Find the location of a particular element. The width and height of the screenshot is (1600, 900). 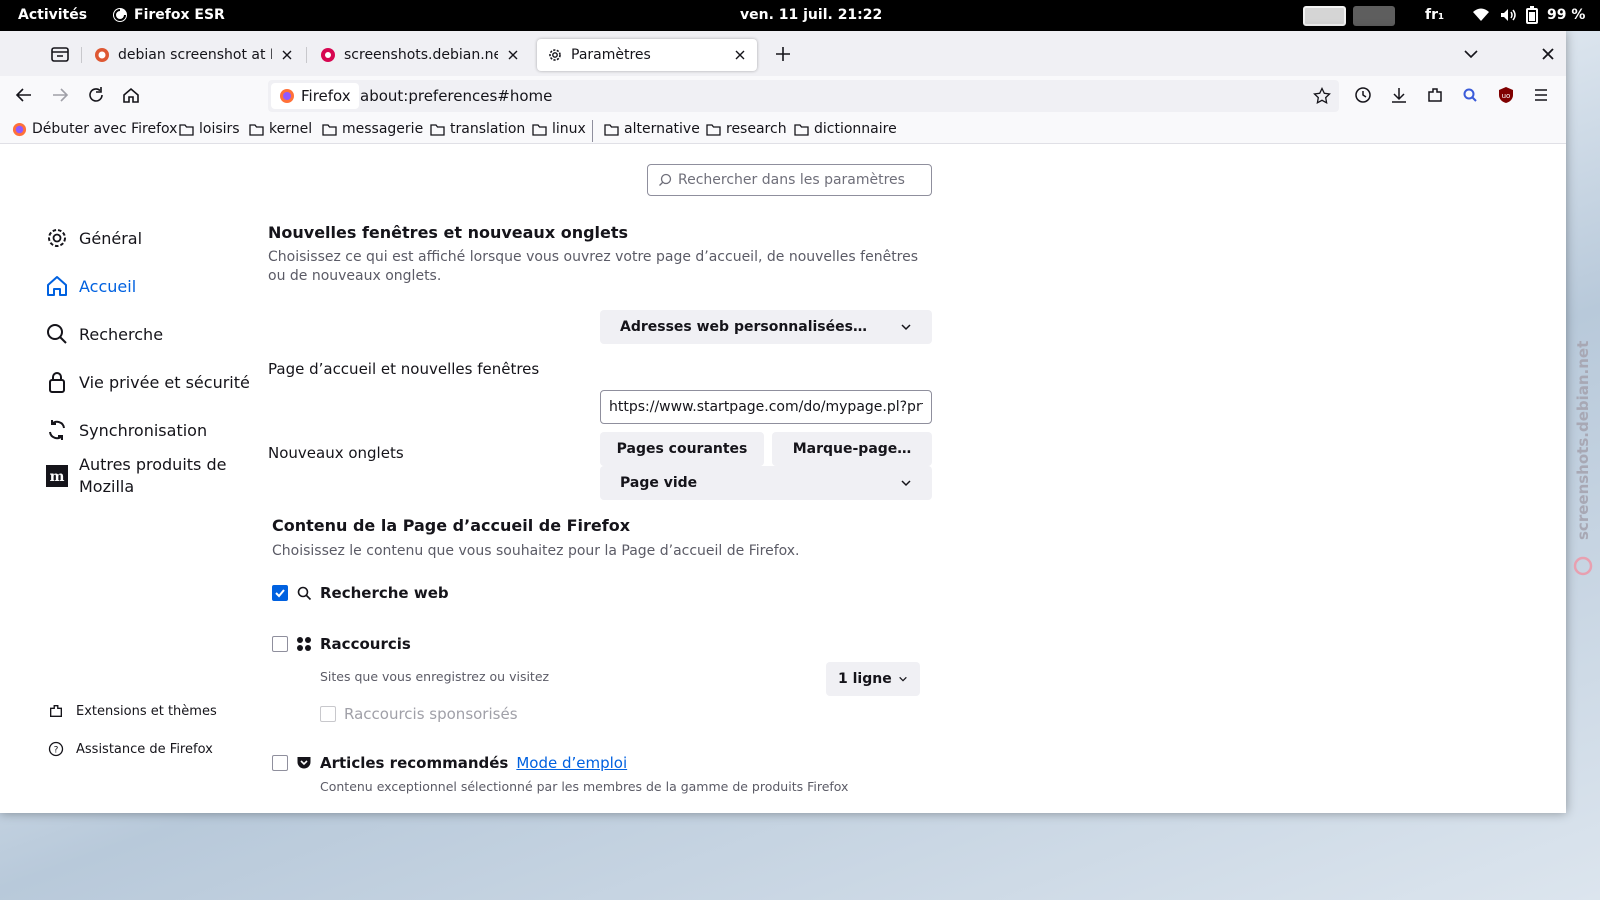

category-mozilla: m Autres produits de Mozilla is located at coordinates (140, 476).